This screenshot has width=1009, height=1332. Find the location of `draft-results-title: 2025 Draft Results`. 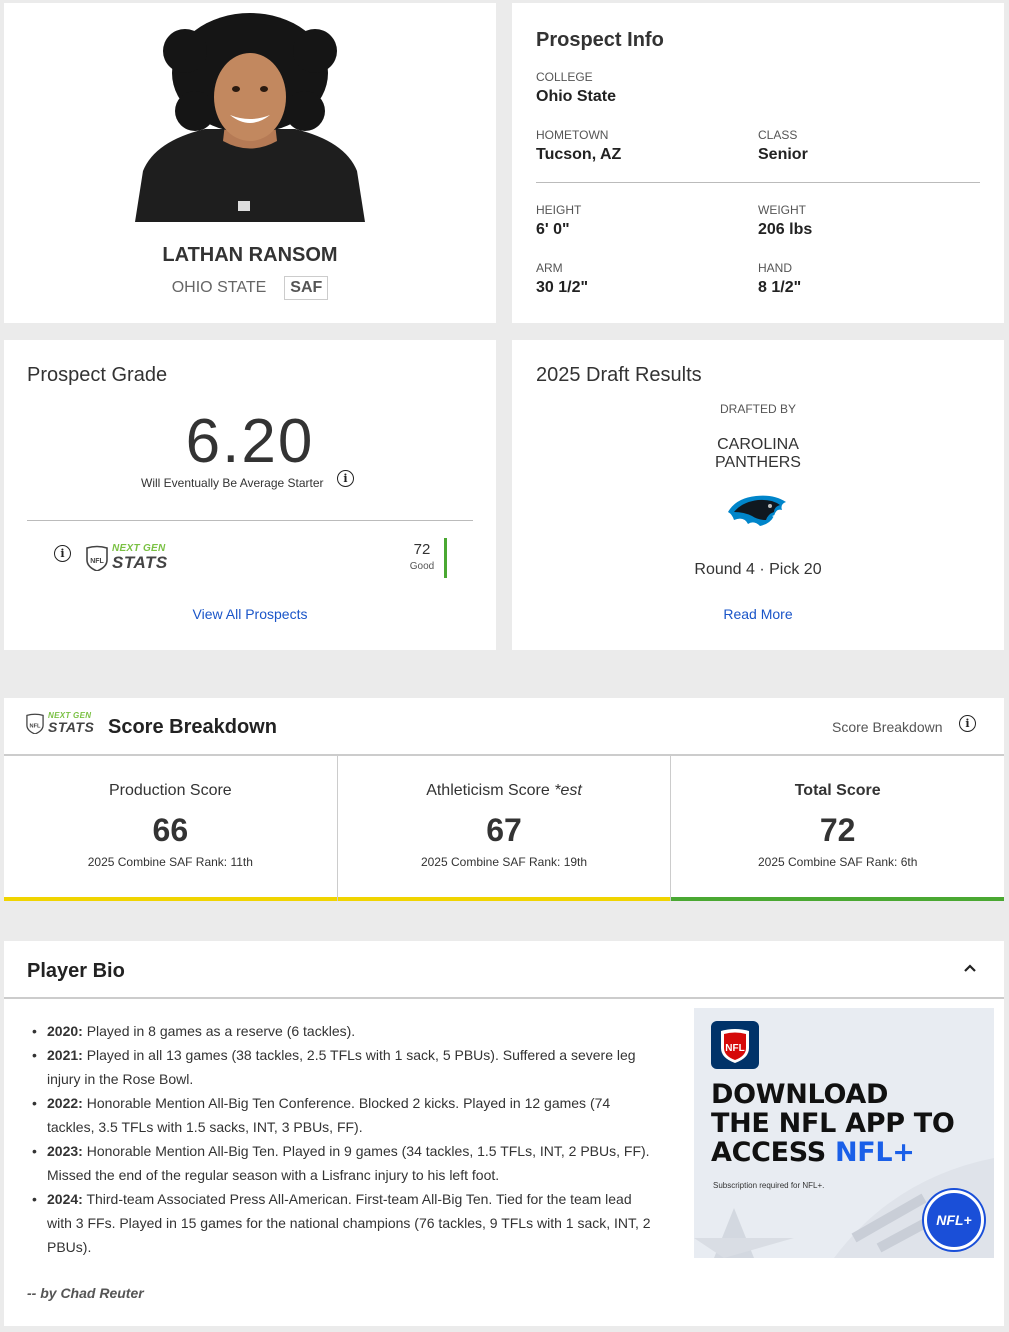

draft-results-title: 2025 Draft Results is located at coordinates (619, 375).